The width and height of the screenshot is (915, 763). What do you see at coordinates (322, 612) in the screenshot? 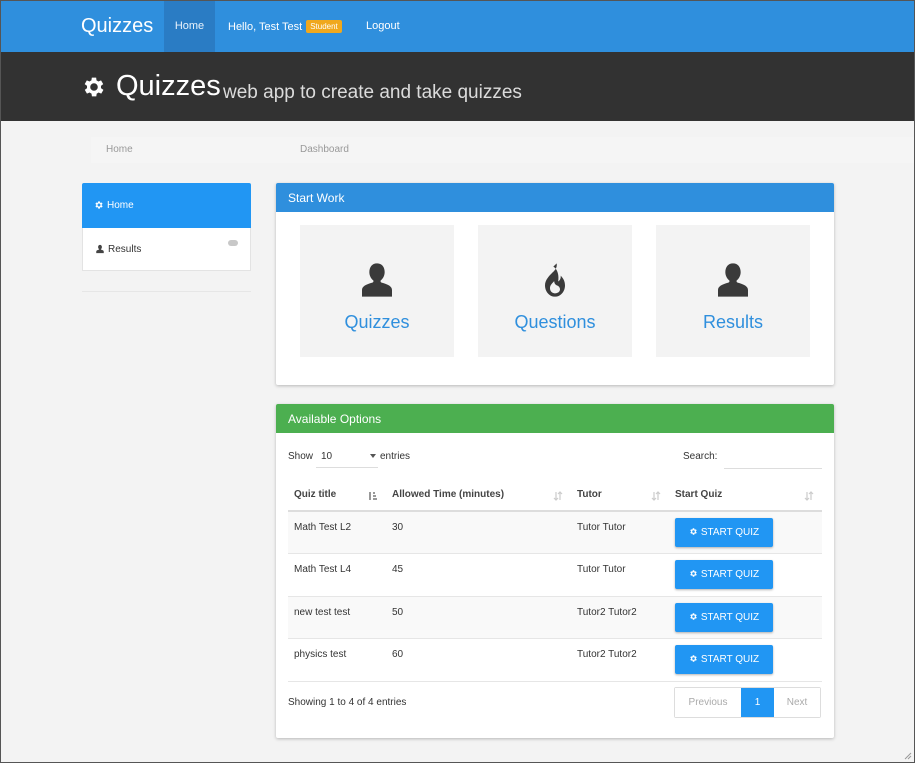
I see `cell-text: new test test` at bounding box center [322, 612].